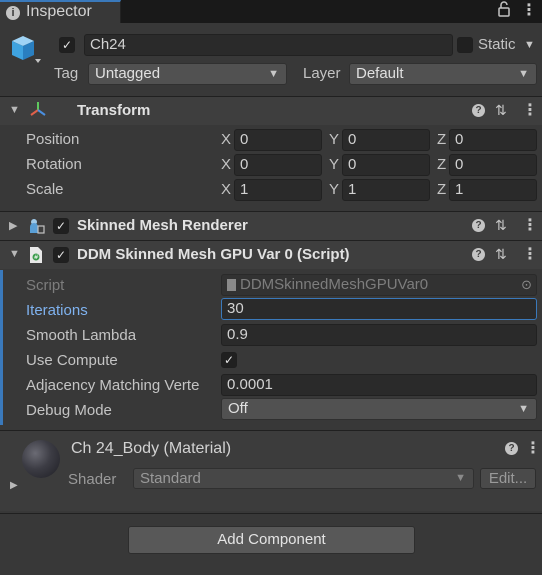  What do you see at coordinates (278, 140) in the screenshot?
I see `position-x-field: 0` at bounding box center [278, 140].